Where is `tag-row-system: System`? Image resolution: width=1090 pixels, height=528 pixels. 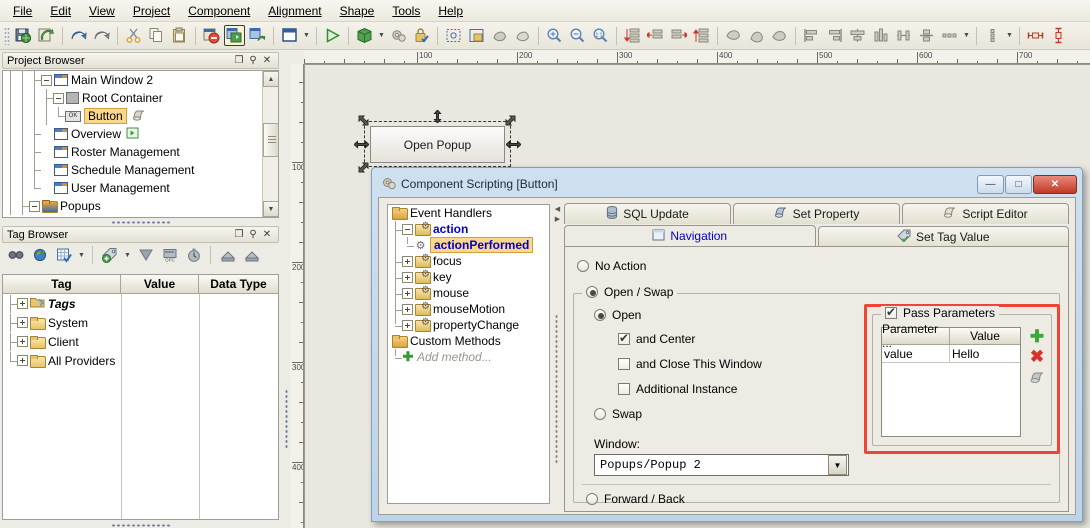
tag-row-system: System is located at coordinates (140, 322).